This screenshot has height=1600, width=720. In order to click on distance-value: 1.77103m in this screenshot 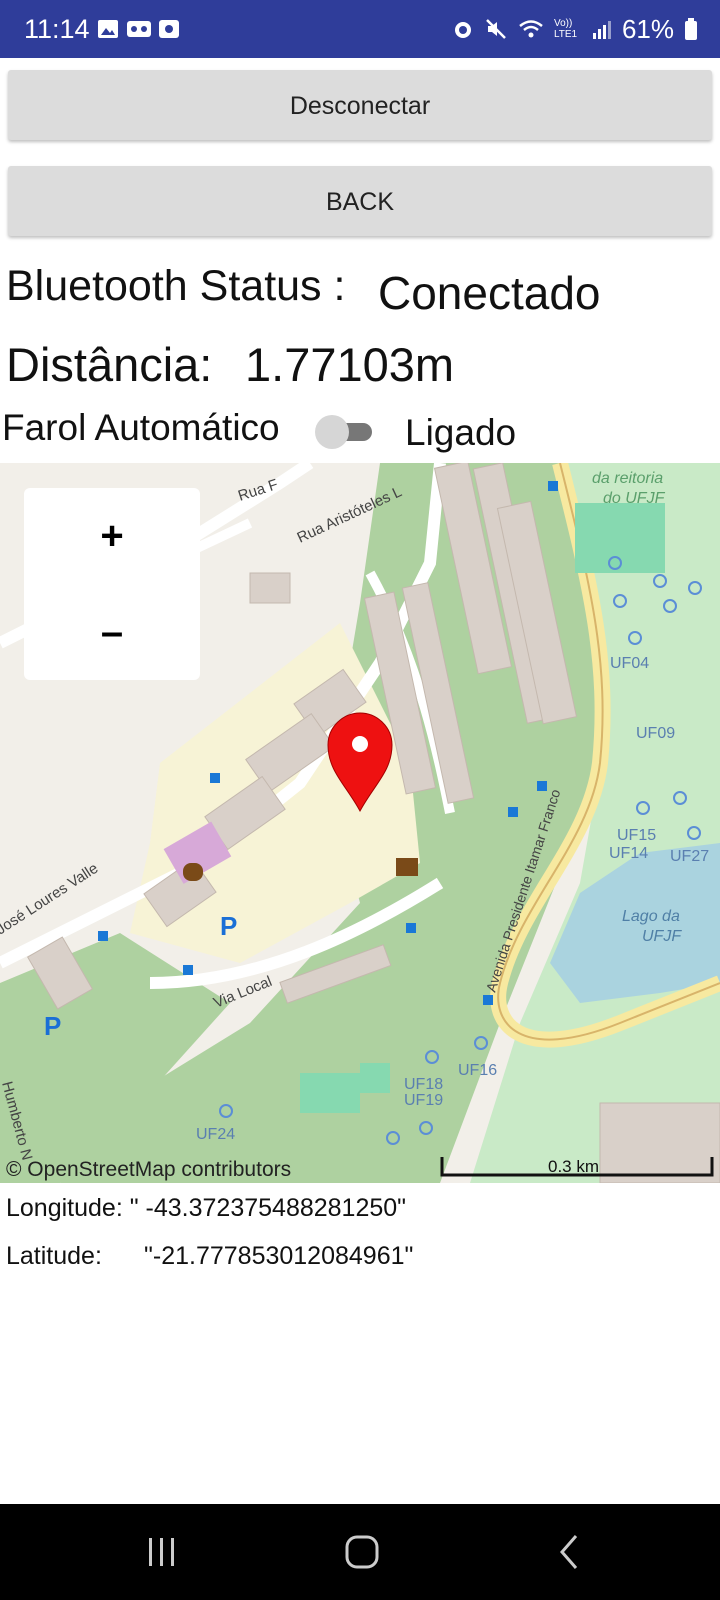, I will do `click(350, 364)`.